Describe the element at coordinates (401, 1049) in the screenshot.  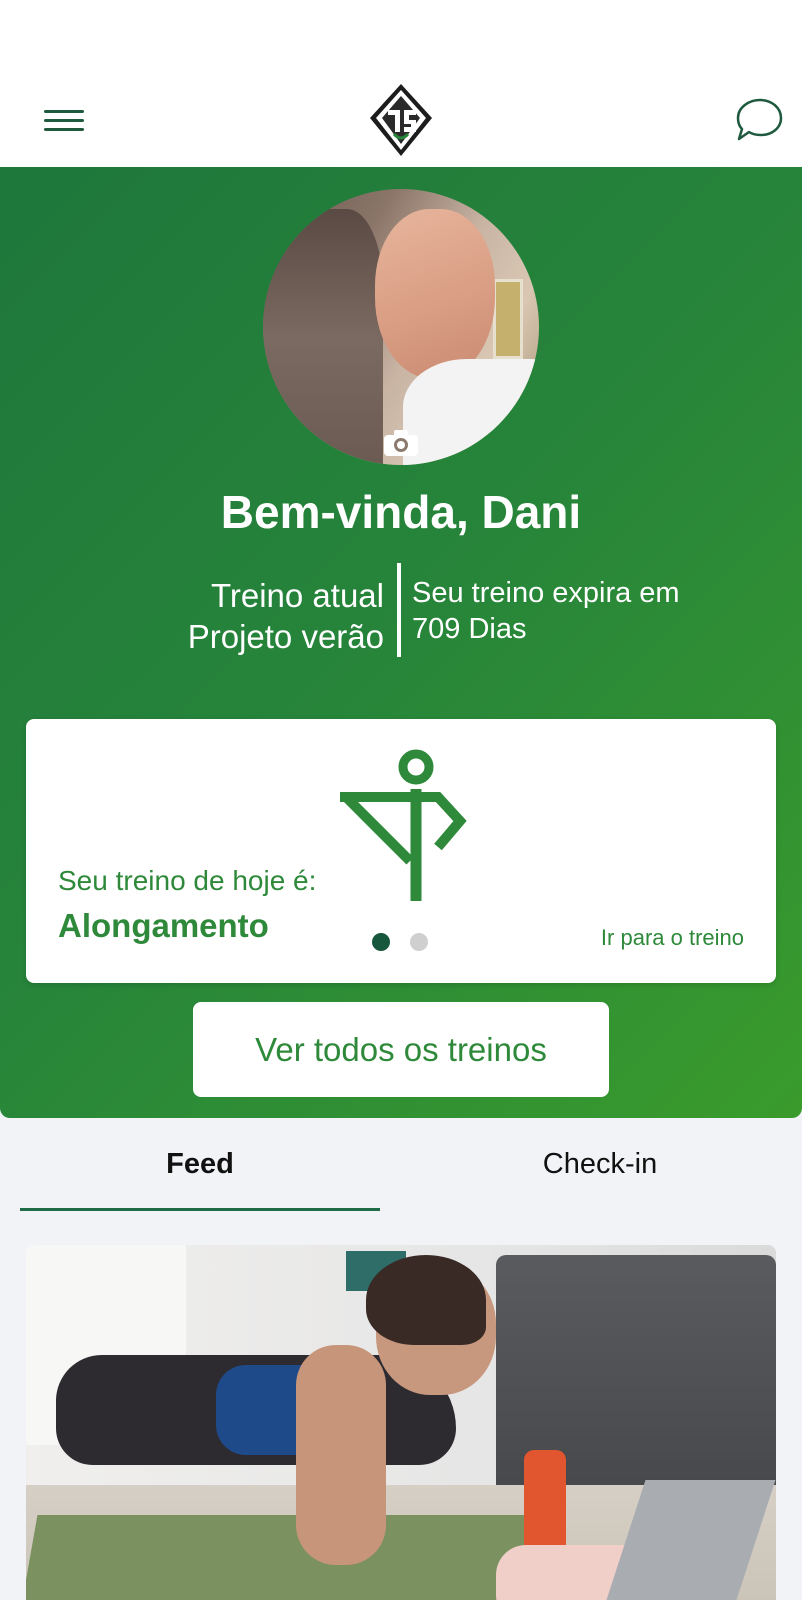
I see `view-all-workouts-button: Ver todos os treinos` at that location.